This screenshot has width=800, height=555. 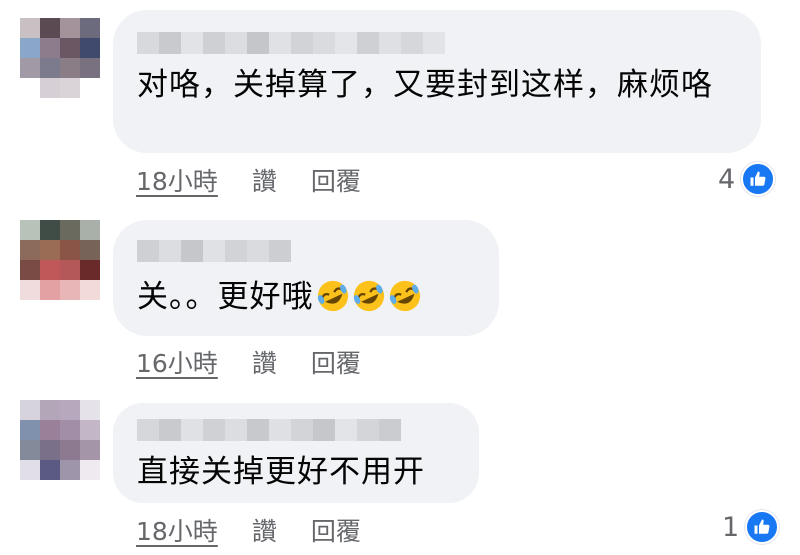 What do you see at coordinates (727, 179) in the screenshot?
I see `reaction-count: 4` at bounding box center [727, 179].